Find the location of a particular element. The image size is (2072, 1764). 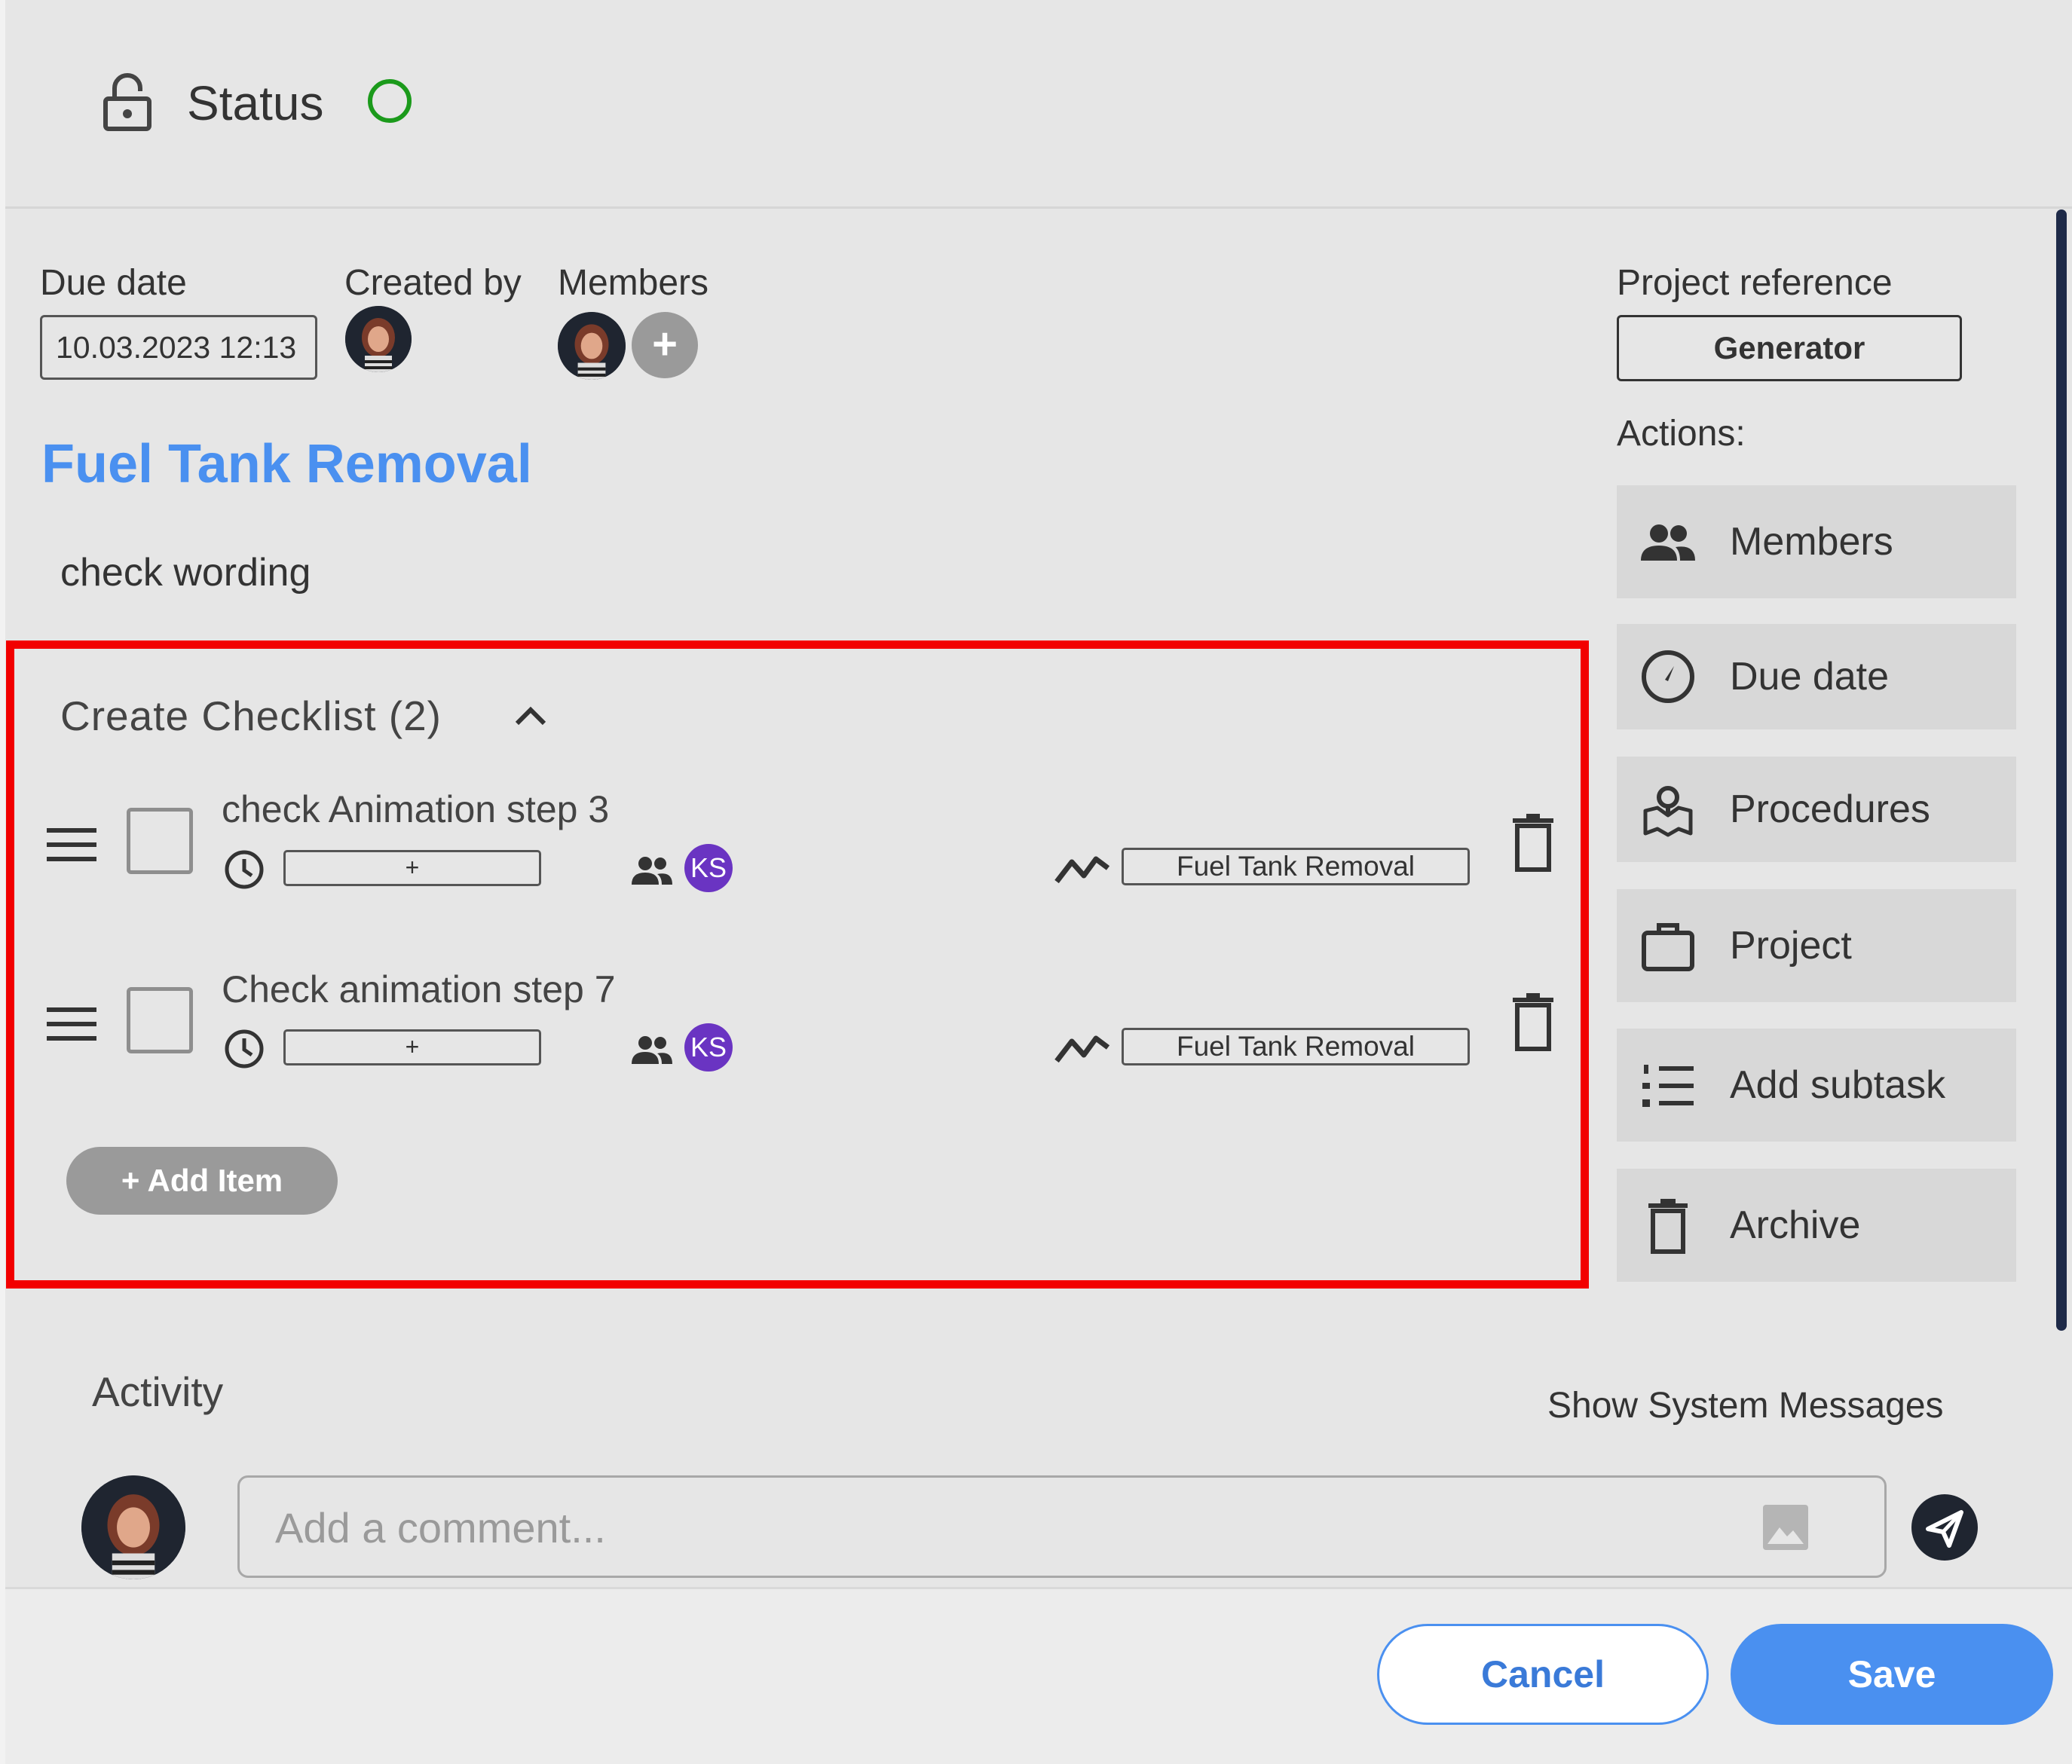

current-user-avatar is located at coordinates (133, 1527).